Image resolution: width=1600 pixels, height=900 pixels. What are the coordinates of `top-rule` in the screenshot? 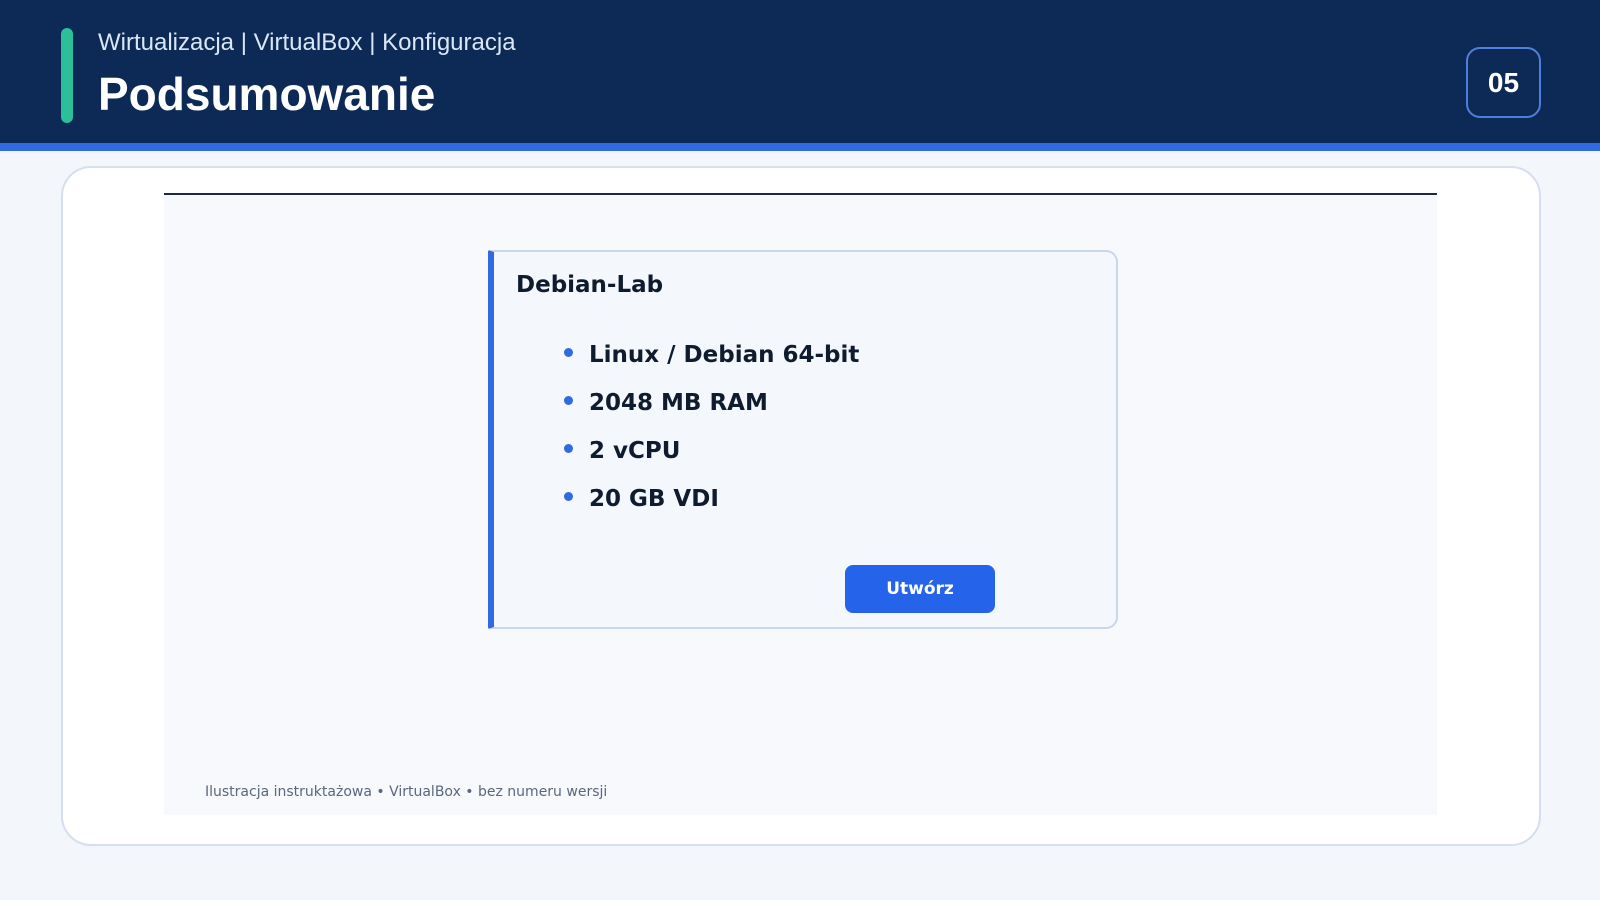 It's located at (800, 194).